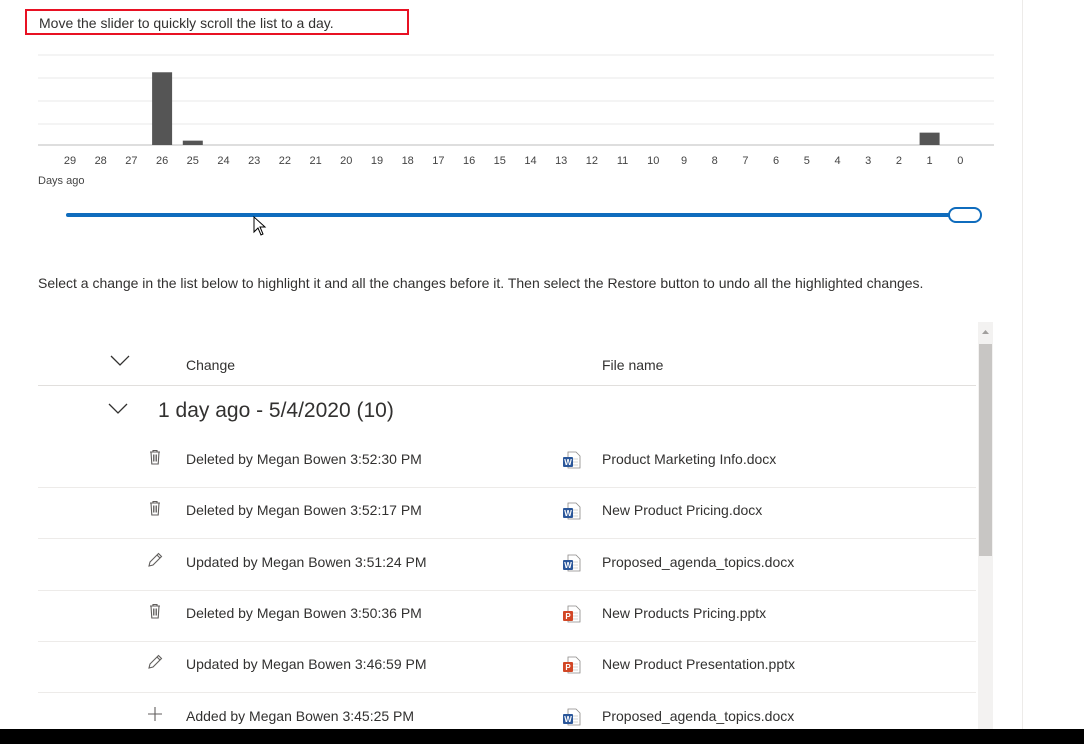  Describe the element at coordinates (210, 365) in the screenshot. I see `column-header-change: Change` at that location.